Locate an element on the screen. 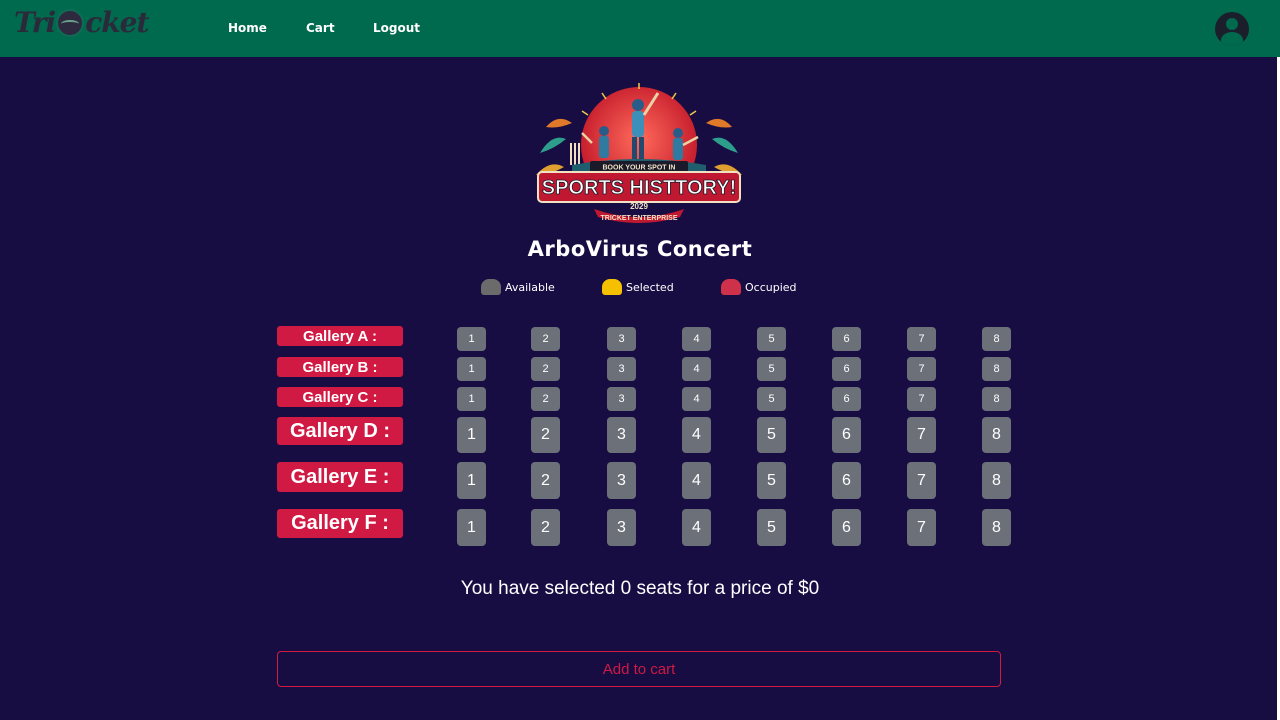 The image size is (1280, 720). nav-logout-link: Logout is located at coordinates (396, 28).